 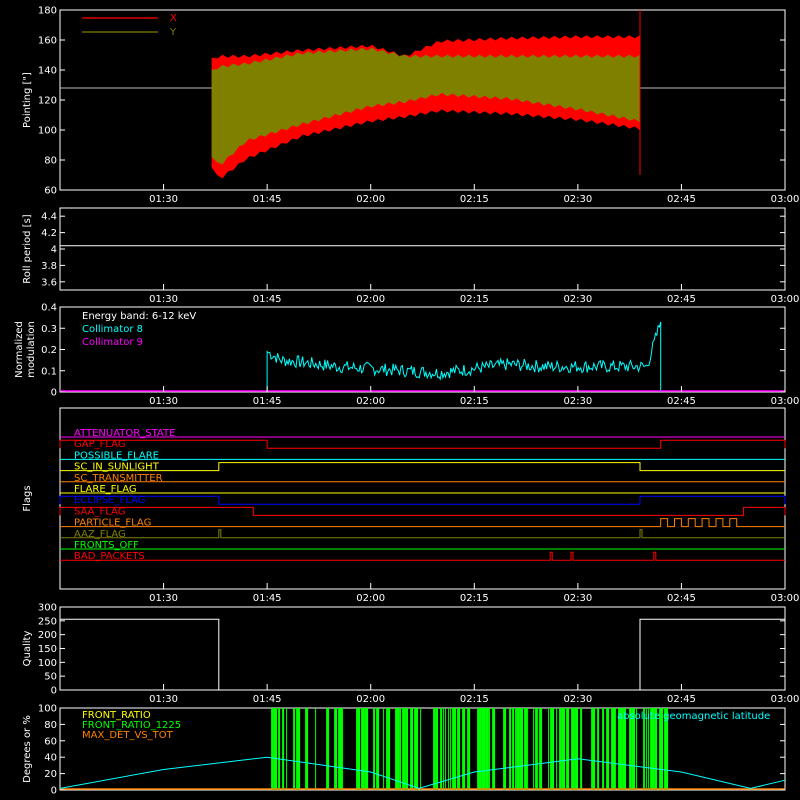 What do you see at coordinates (112, 329) in the screenshot?
I see `legend-label: Collimator 8` at bounding box center [112, 329].